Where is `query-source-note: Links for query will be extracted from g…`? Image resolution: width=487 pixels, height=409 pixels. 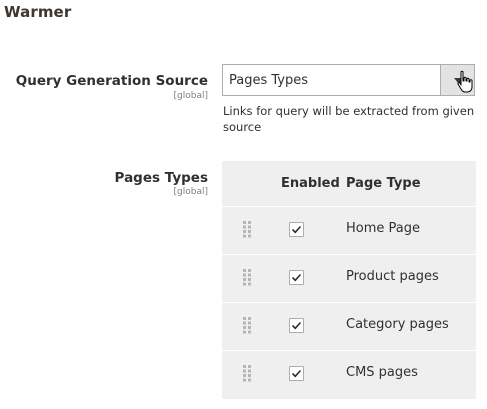 query-source-note: Links for query will be extracted from g… is located at coordinates (349, 119).